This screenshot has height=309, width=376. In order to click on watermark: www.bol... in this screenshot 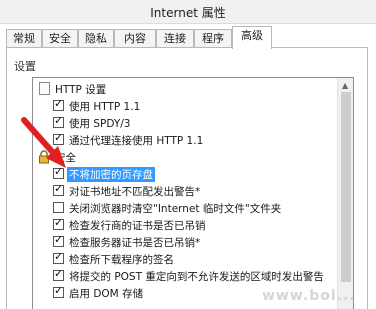, I will do `click(309, 296)`.